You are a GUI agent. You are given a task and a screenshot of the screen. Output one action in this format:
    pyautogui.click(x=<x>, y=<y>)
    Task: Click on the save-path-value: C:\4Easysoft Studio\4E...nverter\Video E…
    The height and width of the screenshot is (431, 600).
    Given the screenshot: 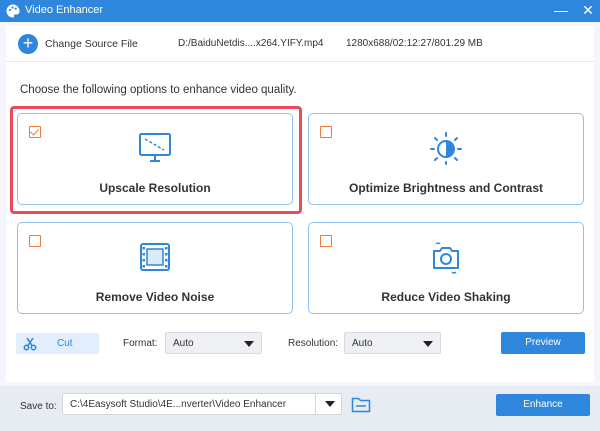 What is the action you would take?
    pyautogui.click(x=178, y=404)
    